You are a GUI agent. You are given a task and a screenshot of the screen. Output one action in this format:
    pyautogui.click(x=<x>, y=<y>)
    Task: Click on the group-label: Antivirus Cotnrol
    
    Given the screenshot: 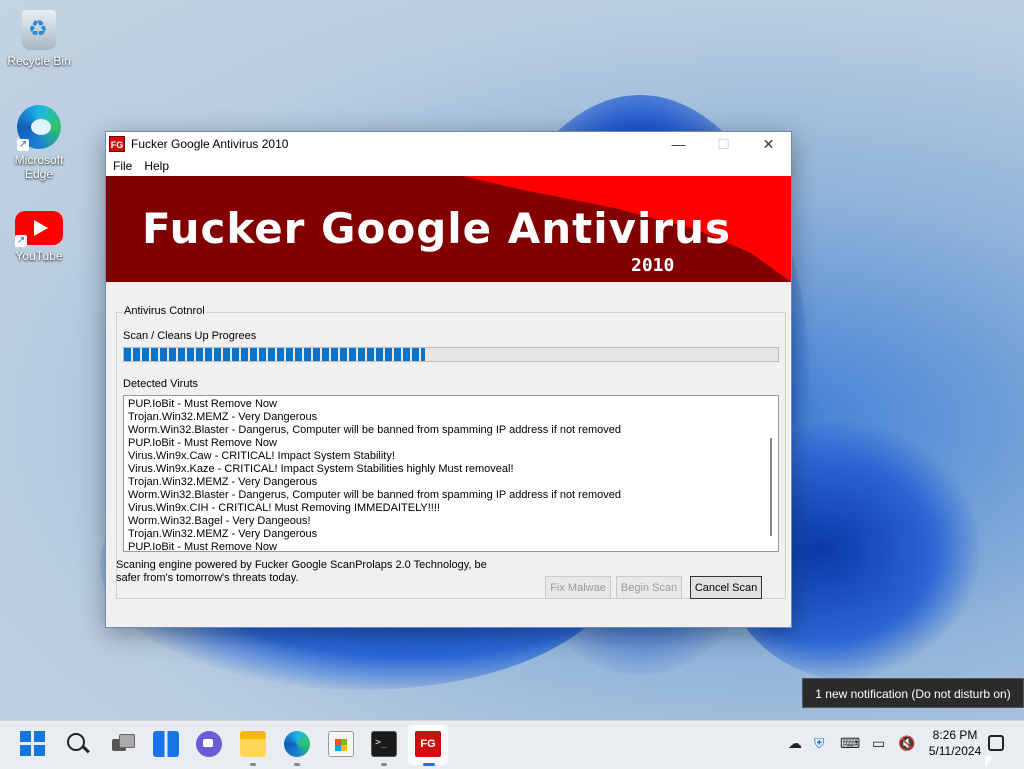 What is the action you would take?
    pyautogui.click(x=164, y=311)
    